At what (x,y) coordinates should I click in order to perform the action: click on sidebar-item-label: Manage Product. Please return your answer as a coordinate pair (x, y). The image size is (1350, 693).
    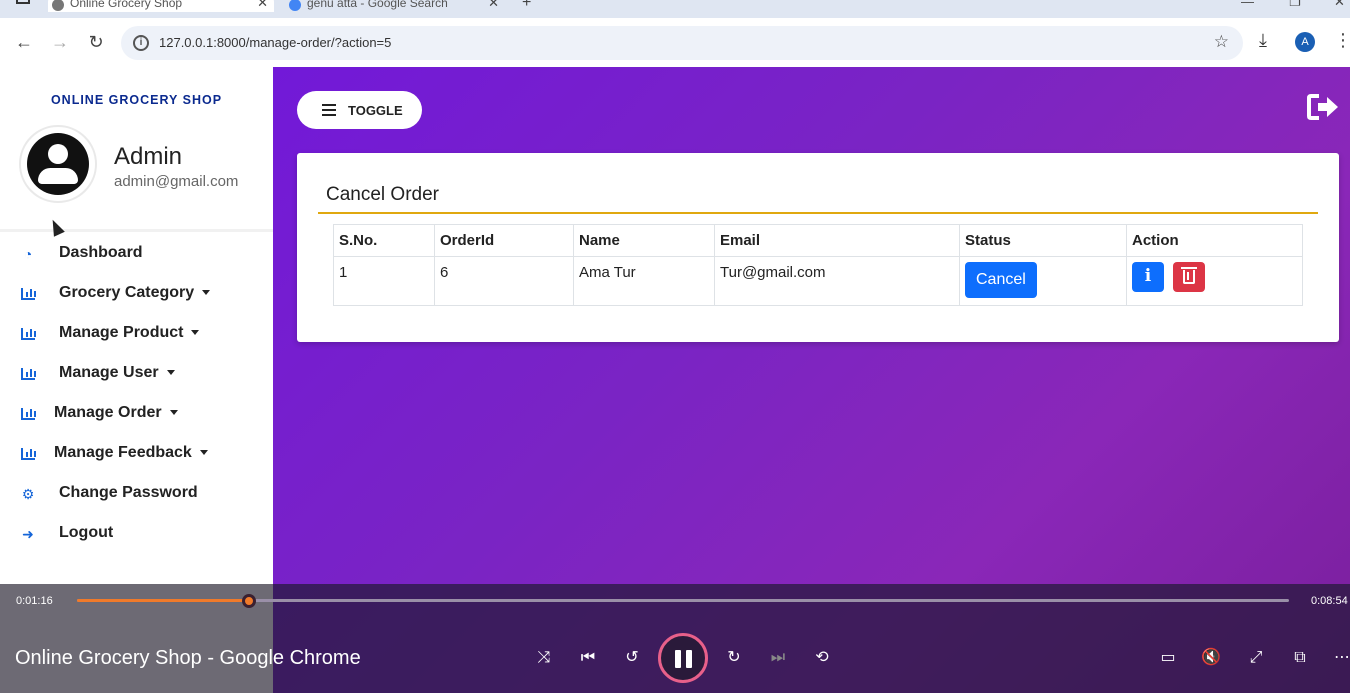
    Looking at the image, I should click on (129, 333).